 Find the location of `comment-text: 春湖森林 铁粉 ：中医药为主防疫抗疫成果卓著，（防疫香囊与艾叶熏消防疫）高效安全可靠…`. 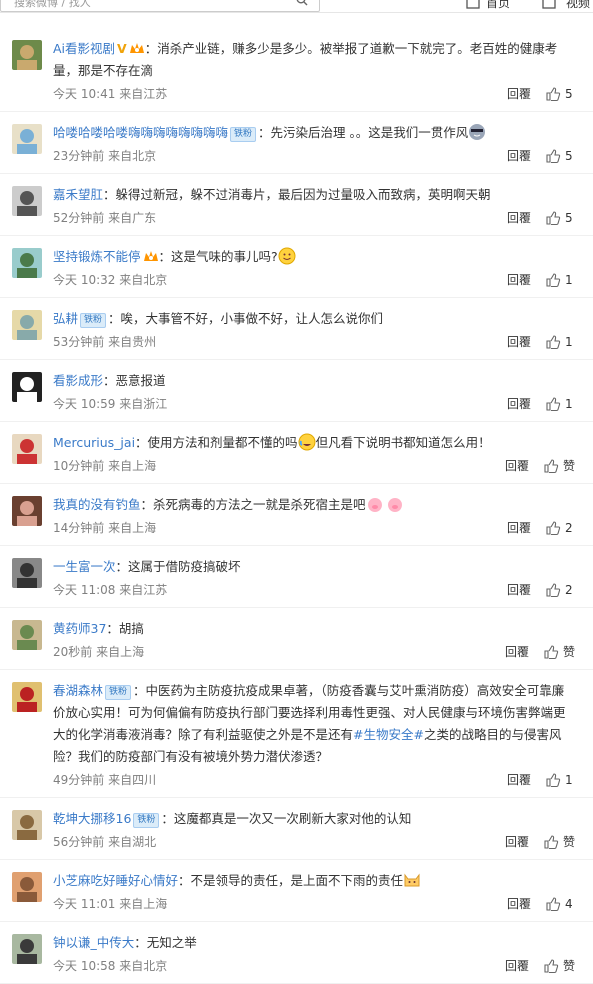

comment-text: 春湖森林 铁粉 ：中医药为主防疫抗疫成果卓著，（防疫香囊与艾叶熏消防疫）高效安全可靠… is located at coordinates (314, 724).